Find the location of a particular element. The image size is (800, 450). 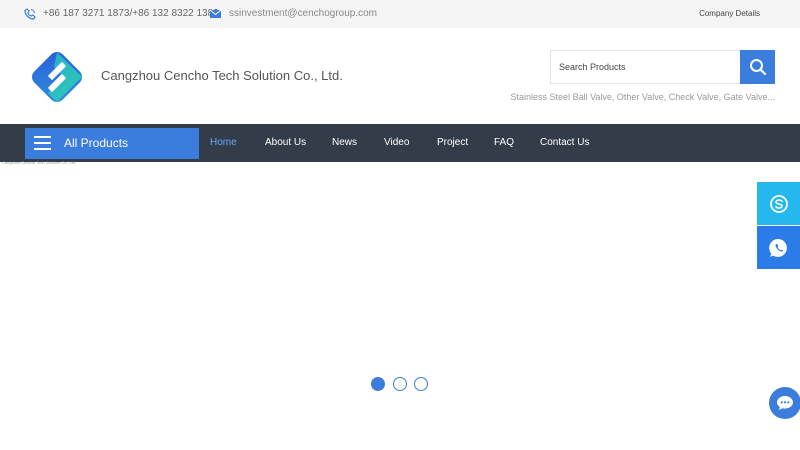

all-products-button: All Products is located at coordinates (112, 143).